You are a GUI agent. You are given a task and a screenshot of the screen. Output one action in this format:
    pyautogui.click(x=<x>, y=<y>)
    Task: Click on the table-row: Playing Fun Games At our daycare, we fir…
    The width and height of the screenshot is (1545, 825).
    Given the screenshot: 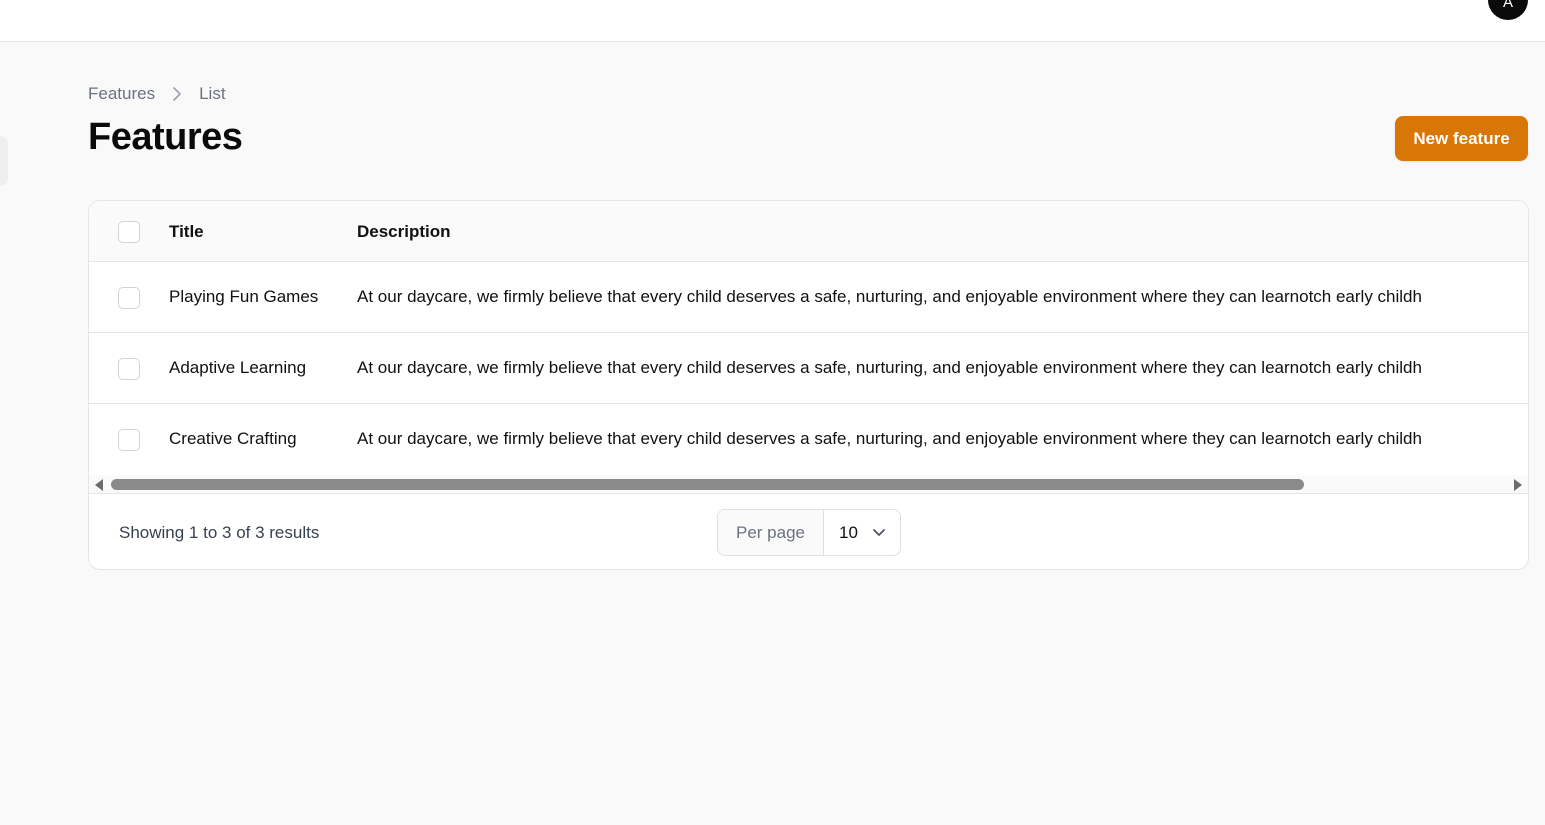 What is the action you would take?
    pyautogui.click(x=808, y=297)
    